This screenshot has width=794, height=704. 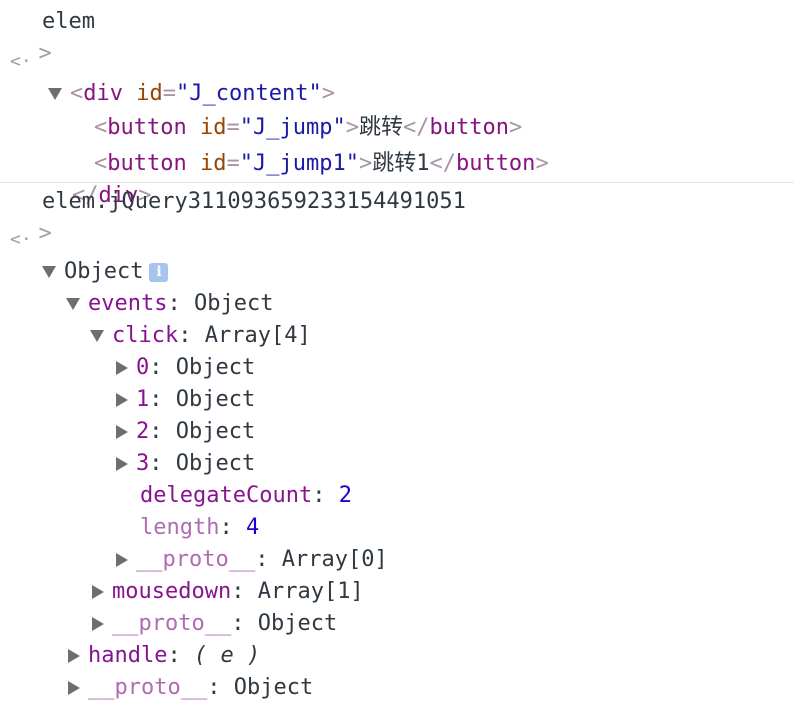 I want to click on object-root: Object i, so click(x=105, y=254).